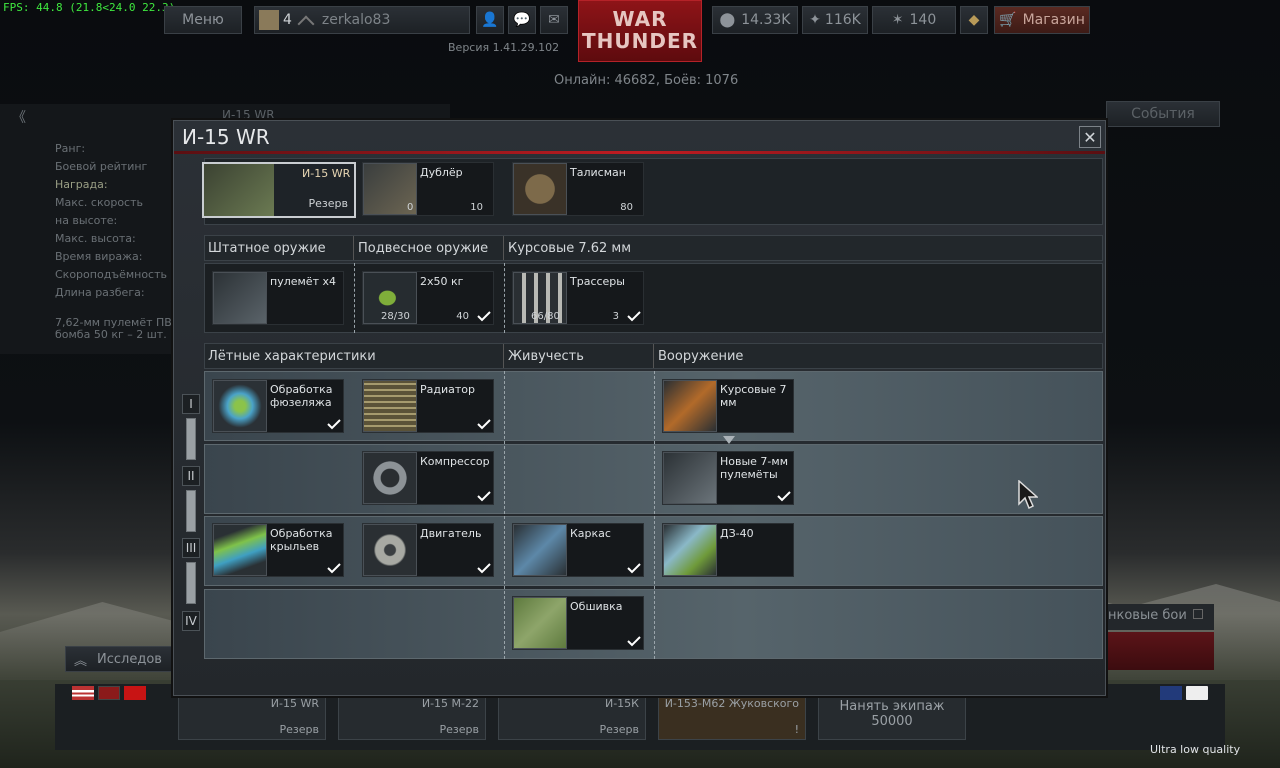 The width and height of the screenshot is (1280, 768). I want to click on flag-usa-icon, so click(83, 693).